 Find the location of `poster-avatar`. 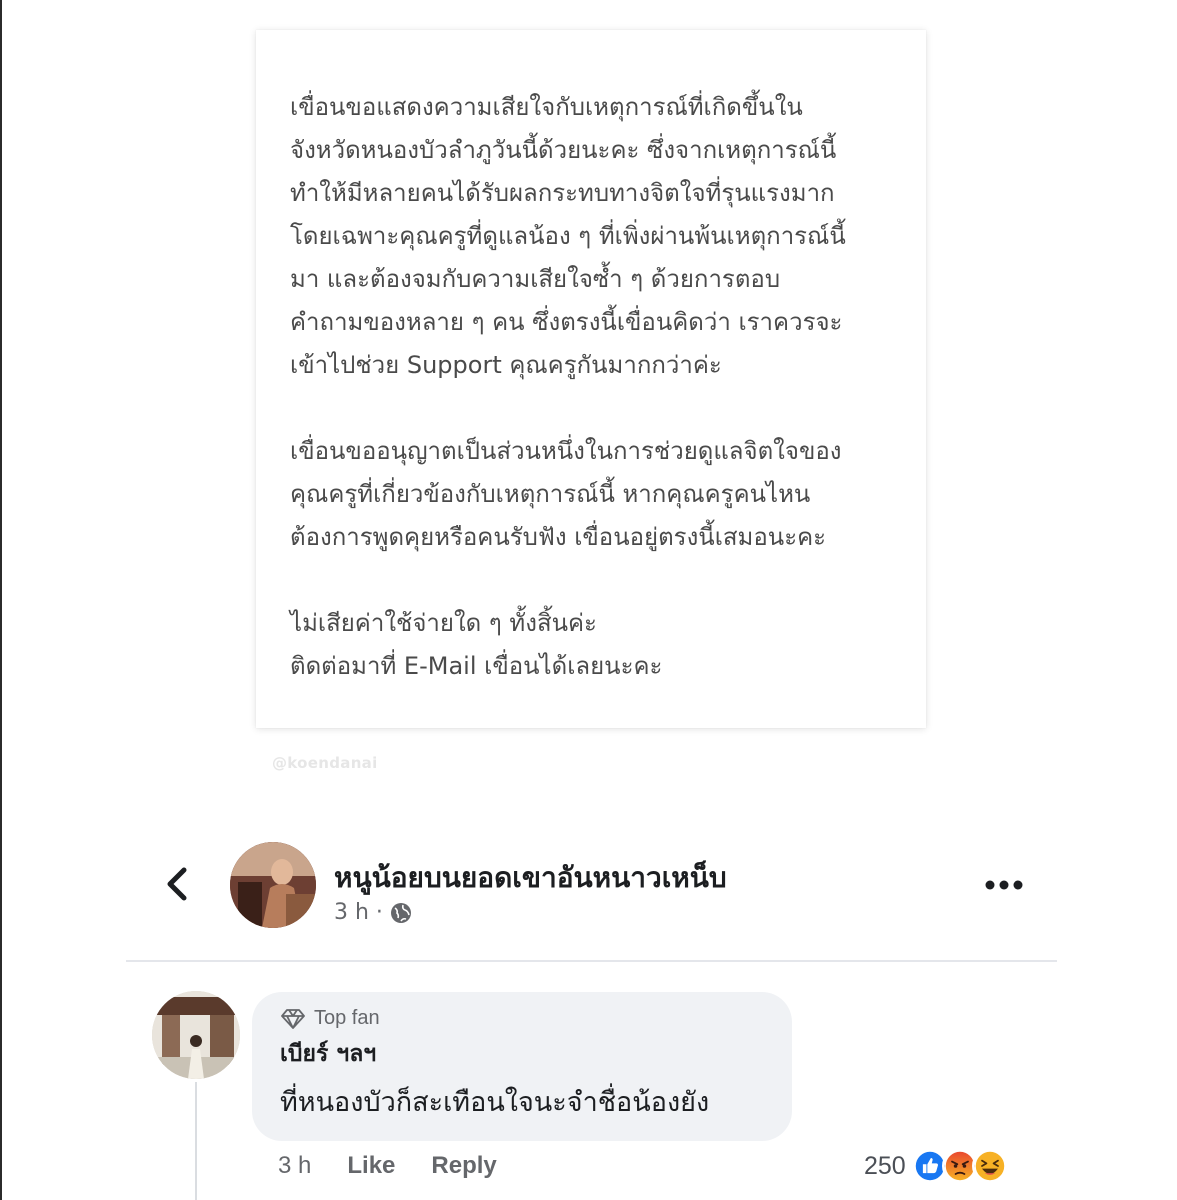

poster-avatar is located at coordinates (273, 885).